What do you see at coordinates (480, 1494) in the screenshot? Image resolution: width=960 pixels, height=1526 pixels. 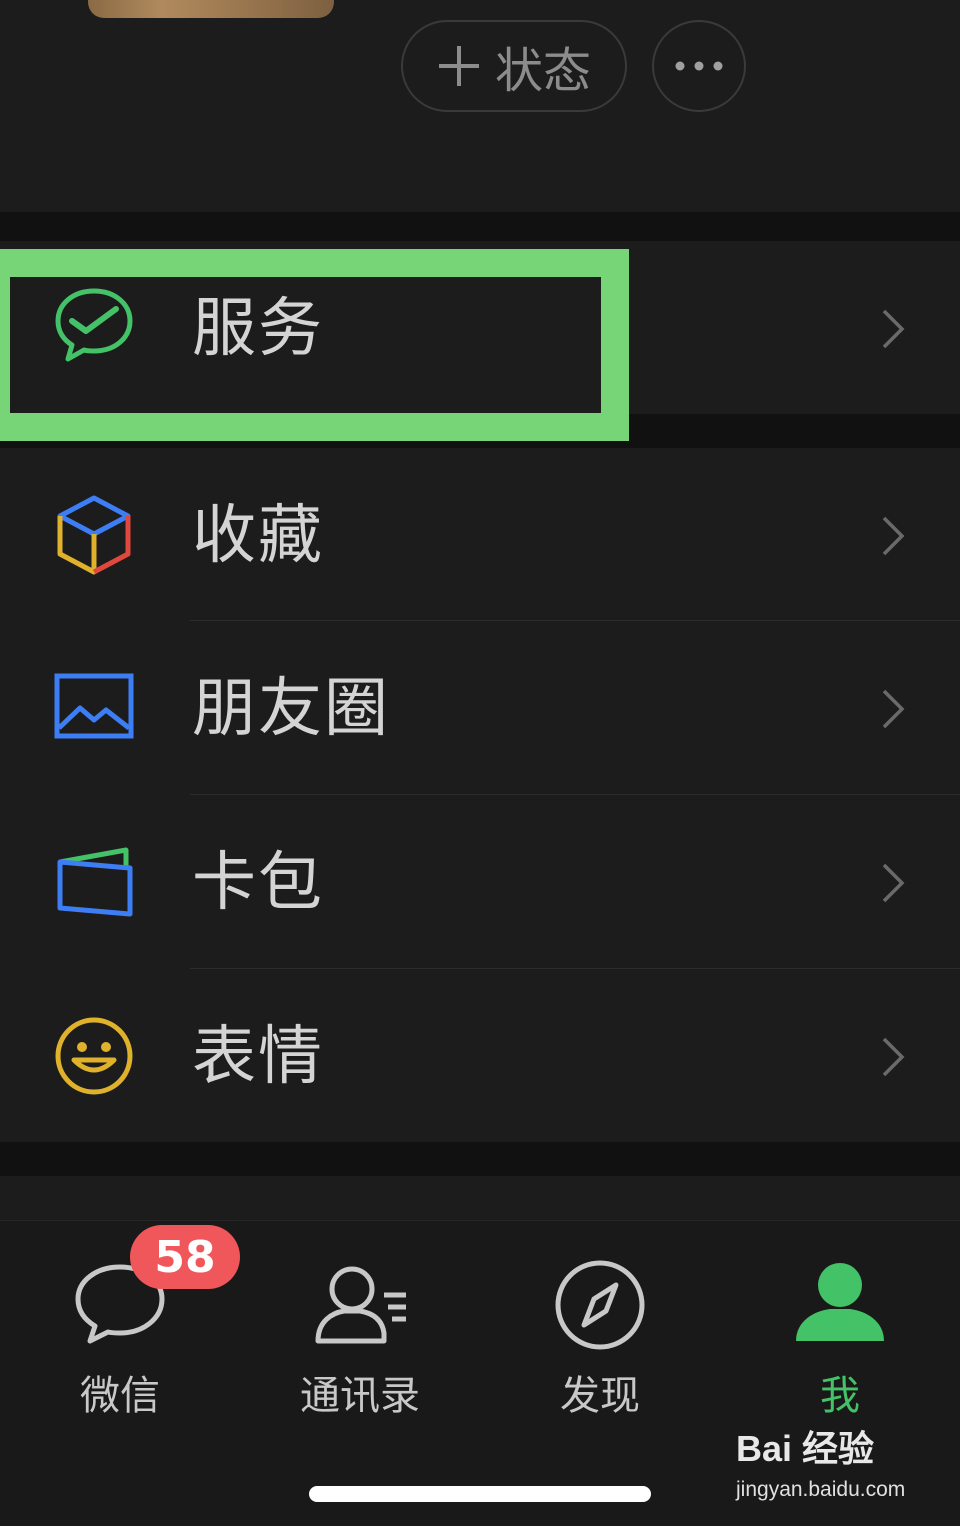 I see `home-indicator` at bounding box center [480, 1494].